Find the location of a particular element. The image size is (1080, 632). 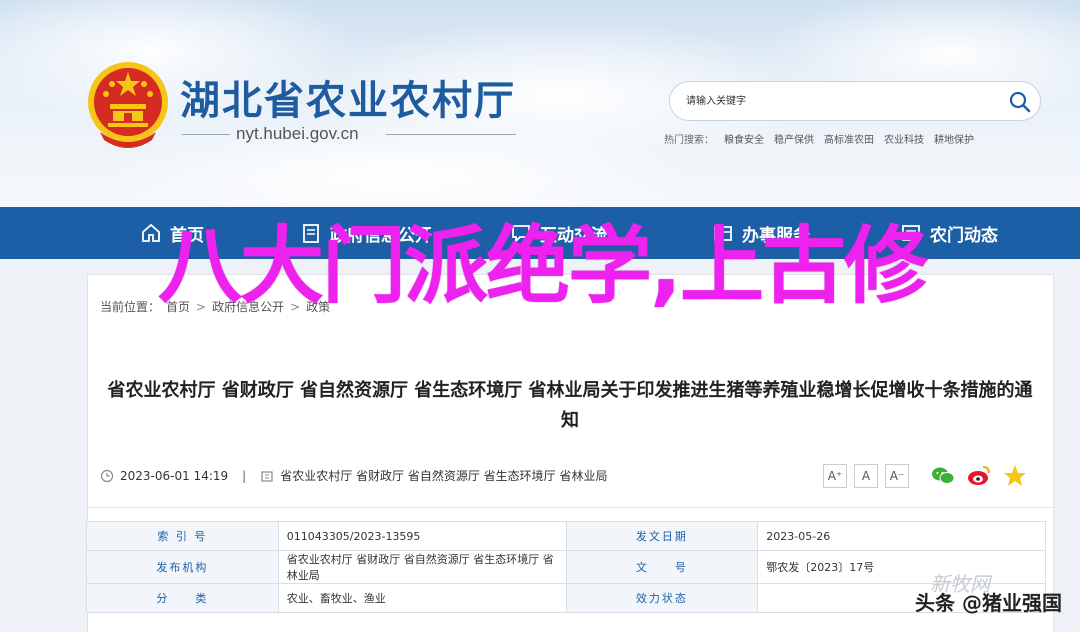

table-value: 011043305/2023-13595 is located at coordinates (422, 536).